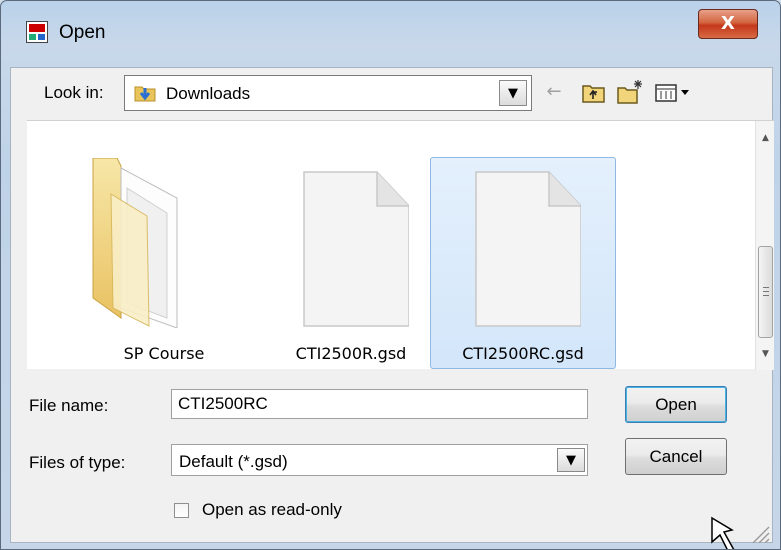  I want to click on file-name-label: SP Course, so click(164, 353).